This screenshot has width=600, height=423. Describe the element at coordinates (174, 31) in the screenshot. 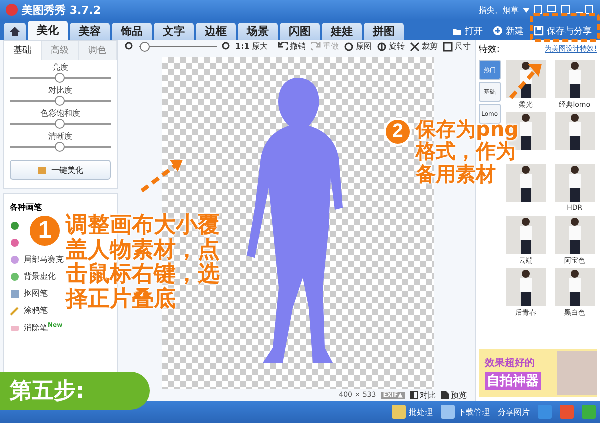

I see `menu-tab: 文字` at that location.